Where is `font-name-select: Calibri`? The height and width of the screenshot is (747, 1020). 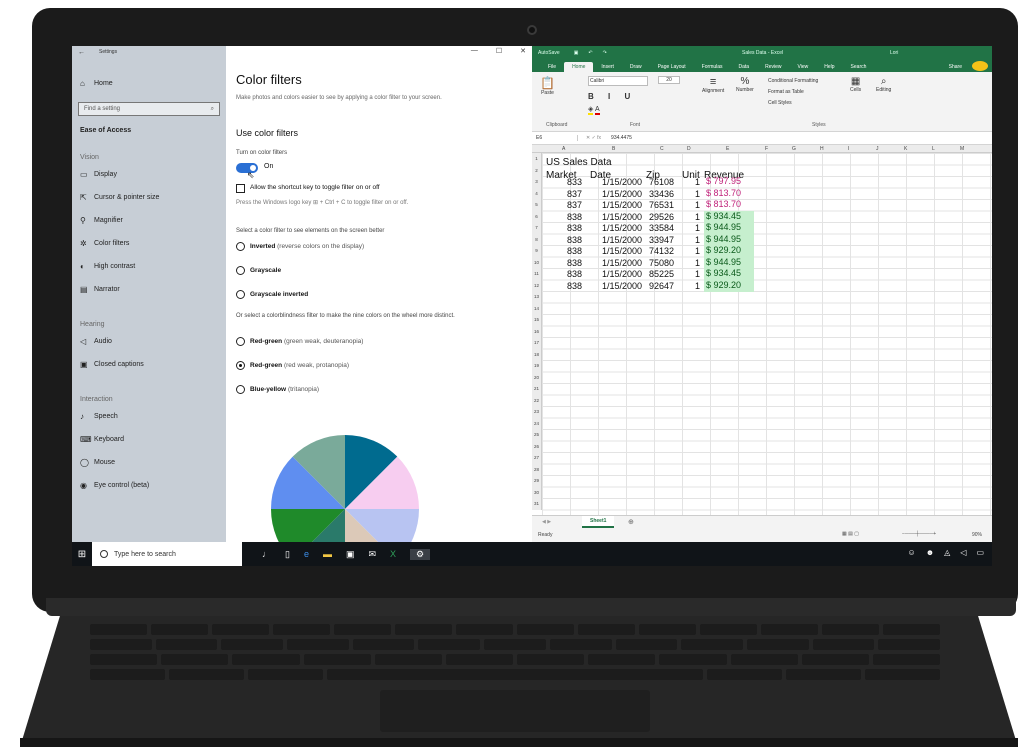
font-name-select: Calibri is located at coordinates (618, 81).